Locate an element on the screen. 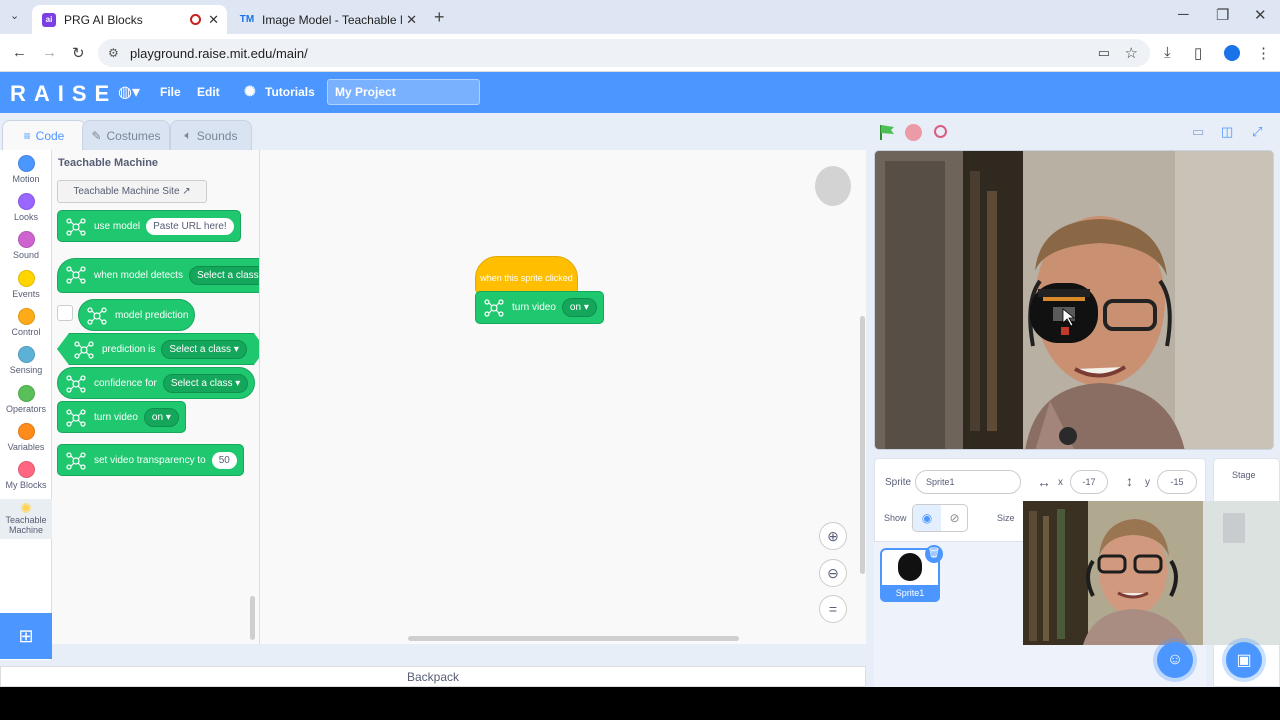 Image resolution: width=1280 pixels, height=720 pixels. hide-eye-icon: ⊘ is located at coordinates (954, 518).